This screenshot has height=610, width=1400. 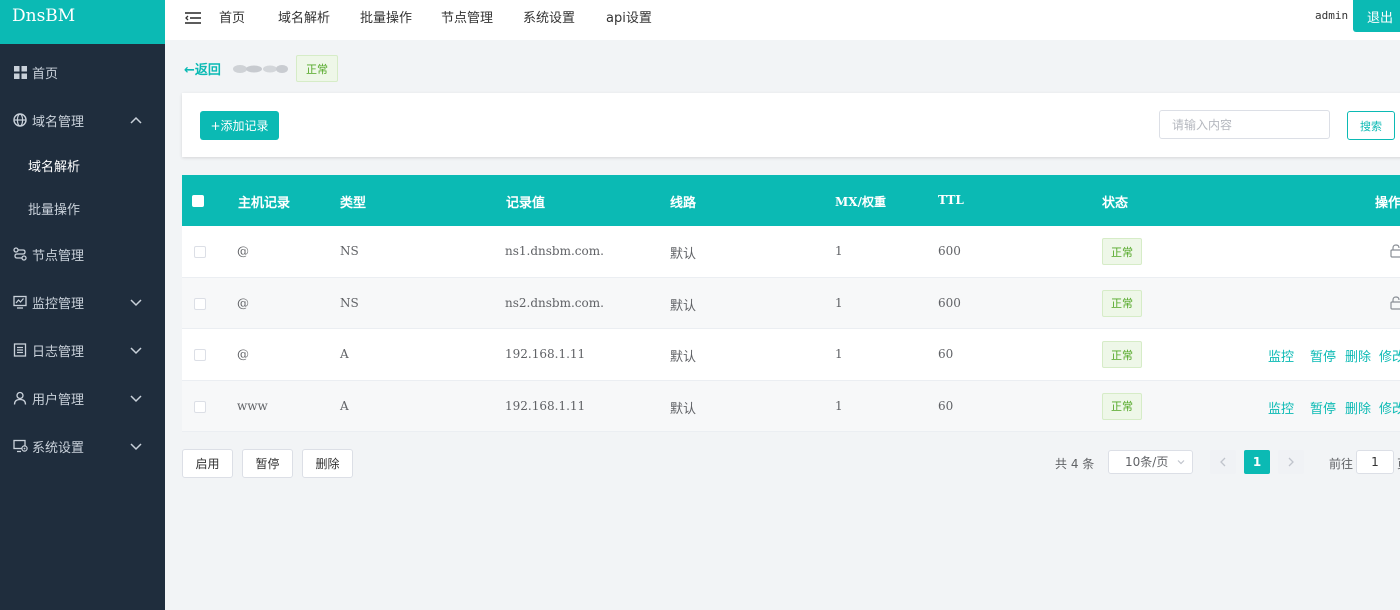 What do you see at coordinates (20, 350) in the screenshot?
I see `log-icon` at bounding box center [20, 350].